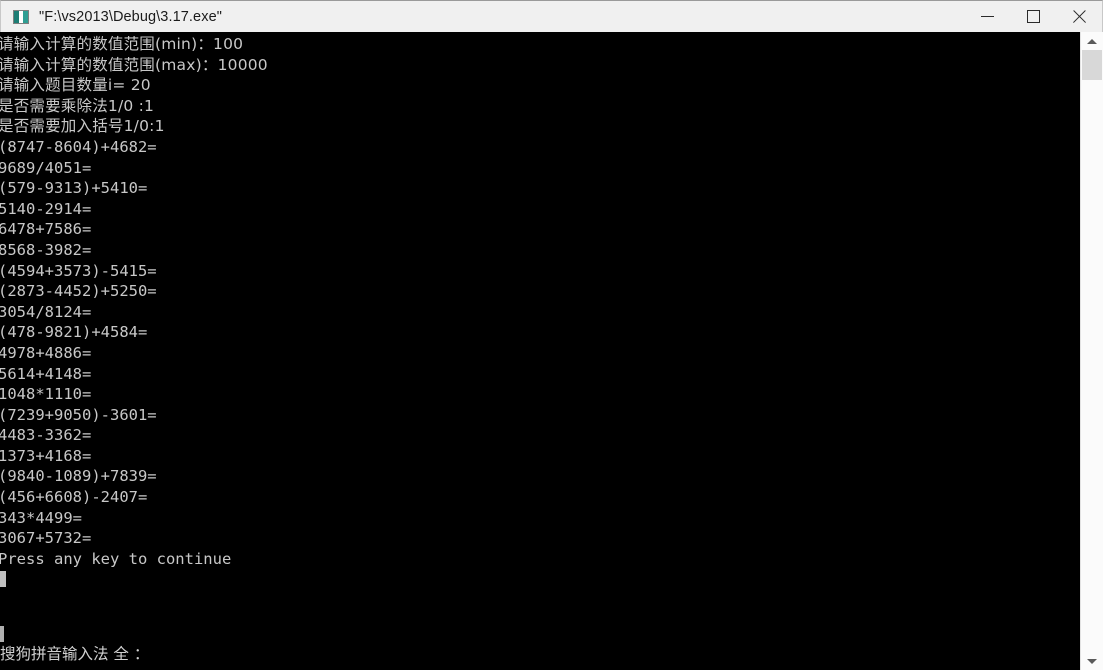 Image resolution: width=1103 pixels, height=670 pixels. Describe the element at coordinates (74, 332) in the screenshot. I see `console-line: (478-9821)+4584=` at that location.